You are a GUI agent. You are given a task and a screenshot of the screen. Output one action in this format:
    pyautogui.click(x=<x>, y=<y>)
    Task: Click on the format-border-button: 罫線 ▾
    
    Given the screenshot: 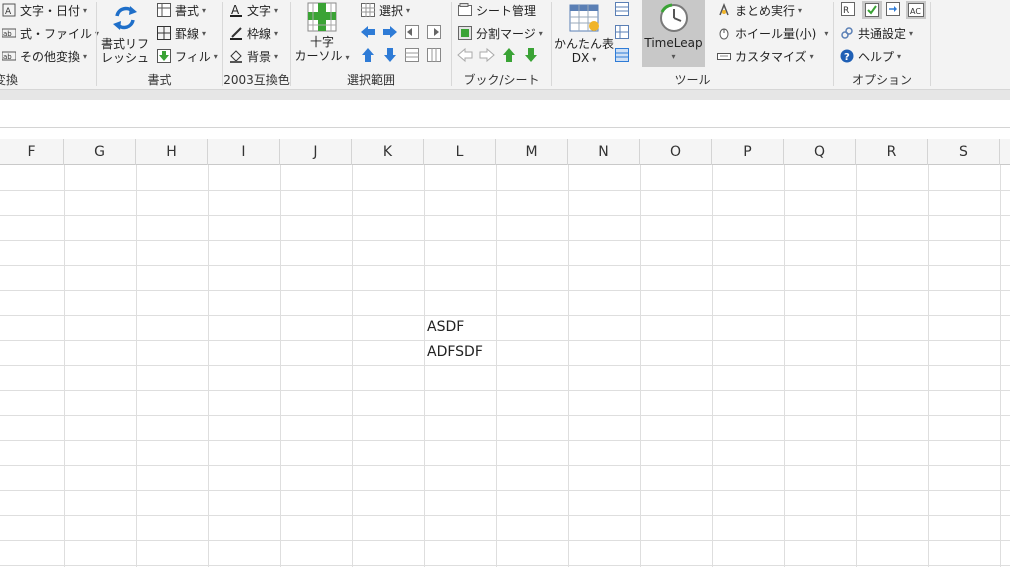 What is the action you would take?
    pyautogui.click(x=181, y=33)
    